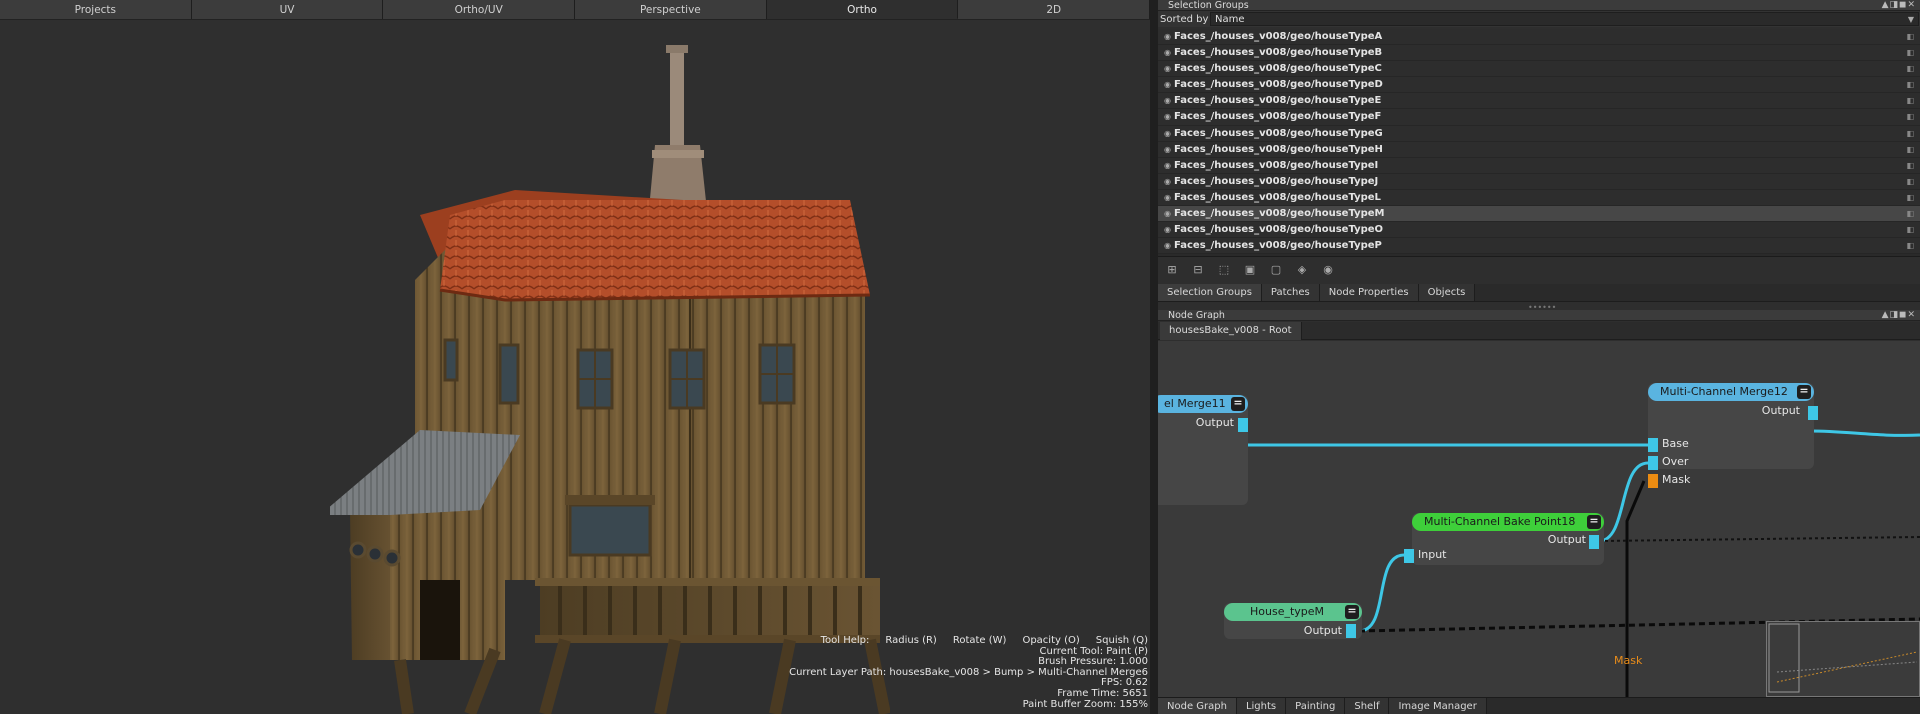 The width and height of the screenshot is (1920, 714). Describe the element at coordinates (1172, 270) in the screenshot. I see `add-group-icon: ⊞` at that location.